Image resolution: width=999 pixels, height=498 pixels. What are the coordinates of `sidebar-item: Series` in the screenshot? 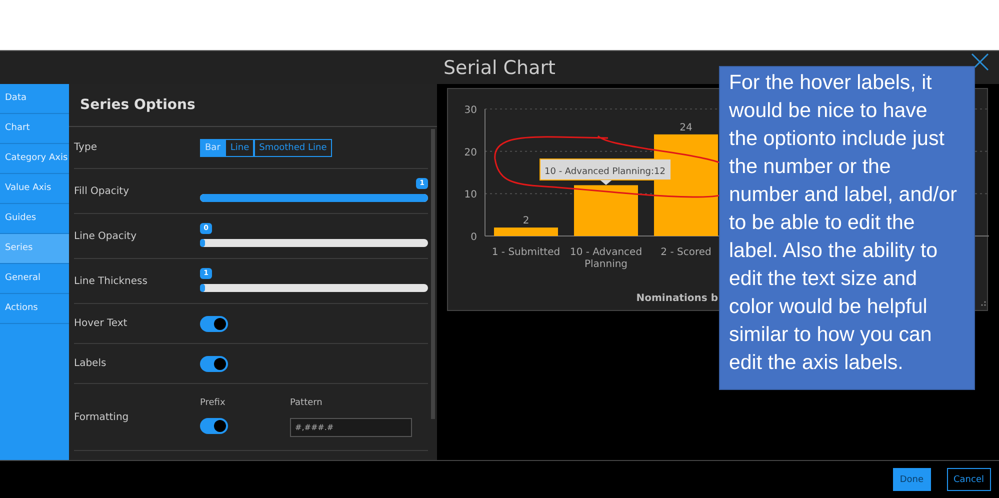 It's located at (34, 249).